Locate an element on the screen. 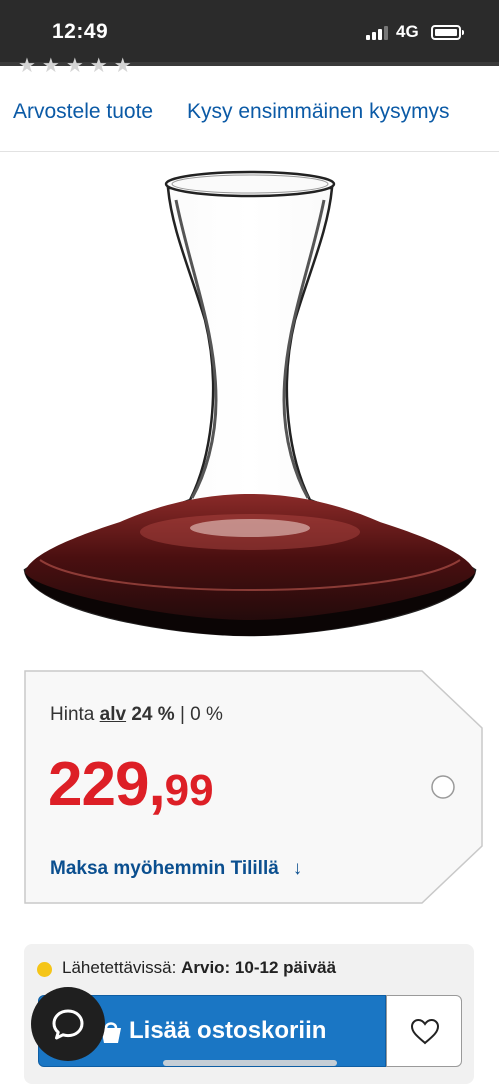 This screenshot has height=1084, width=499. wishlist-button is located at coordinates (424, 1031).